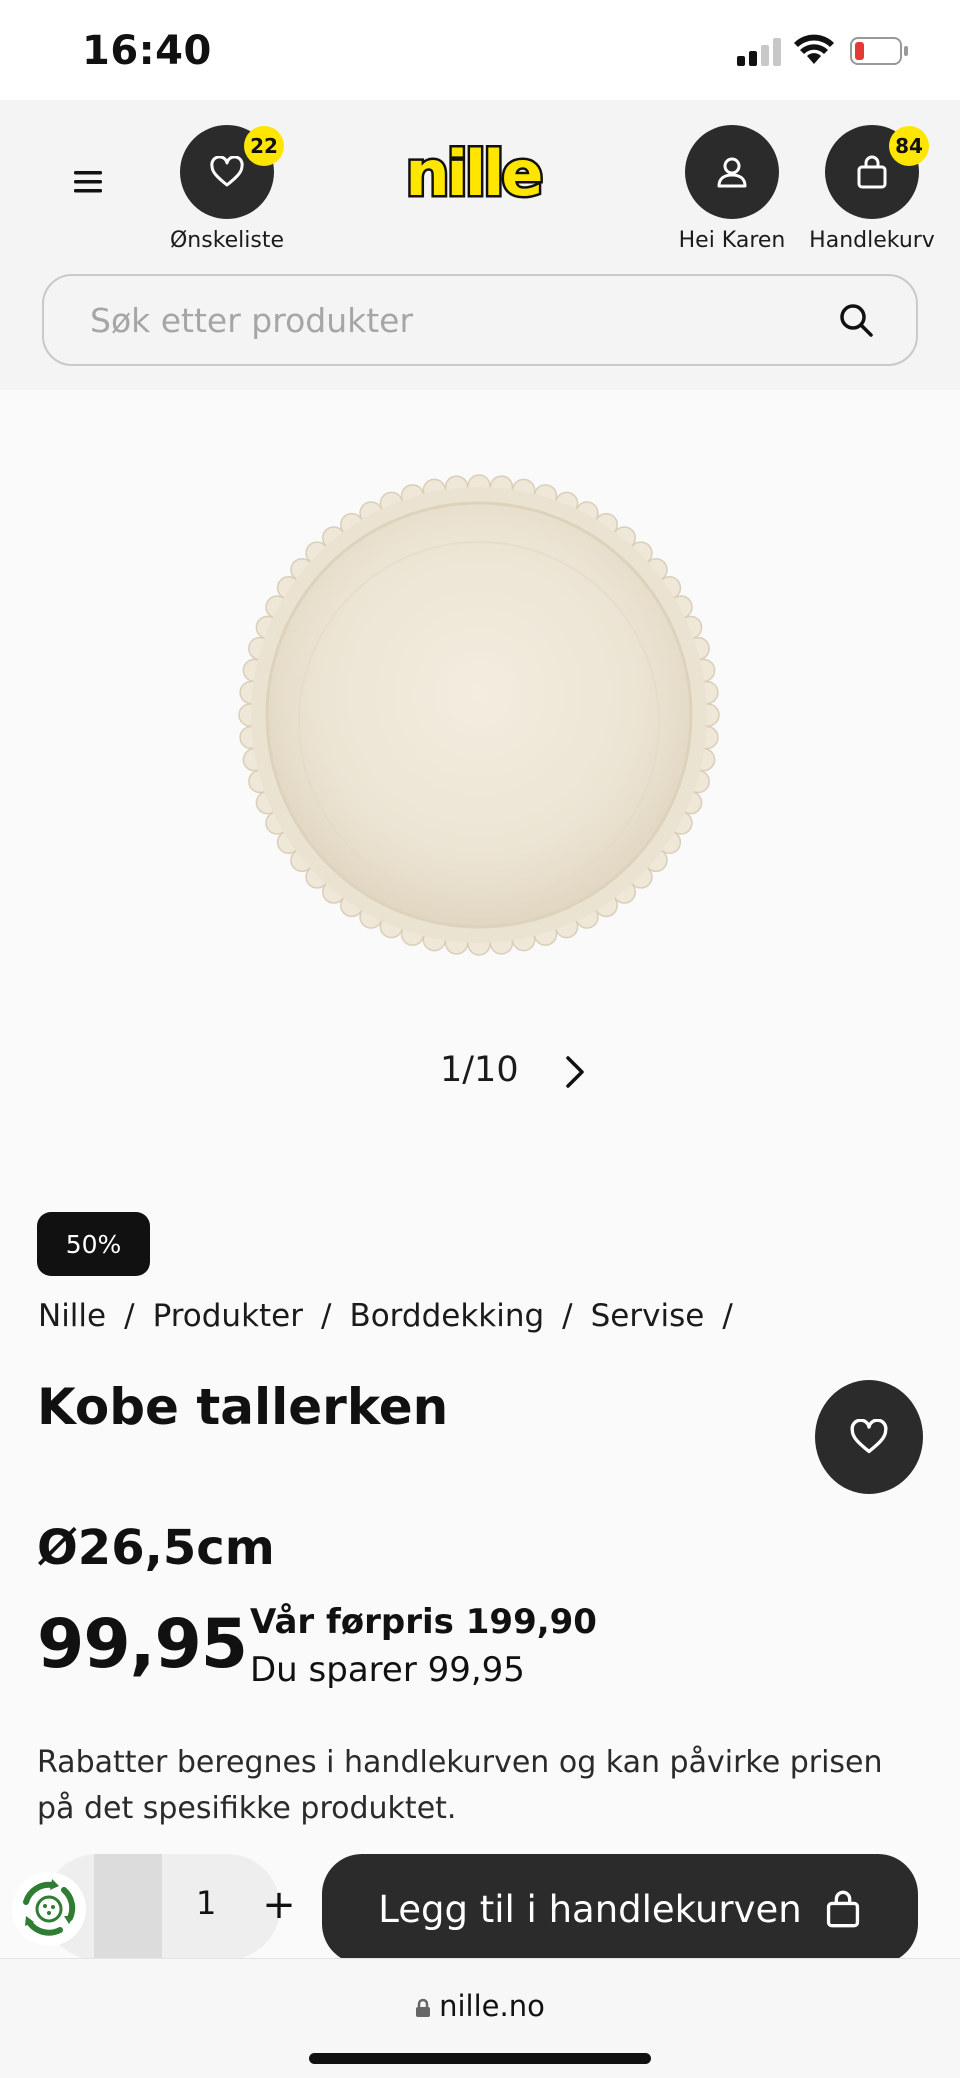 This screenshot has height=2078, width=960. I want to click on search-icon, so click(856, 320).